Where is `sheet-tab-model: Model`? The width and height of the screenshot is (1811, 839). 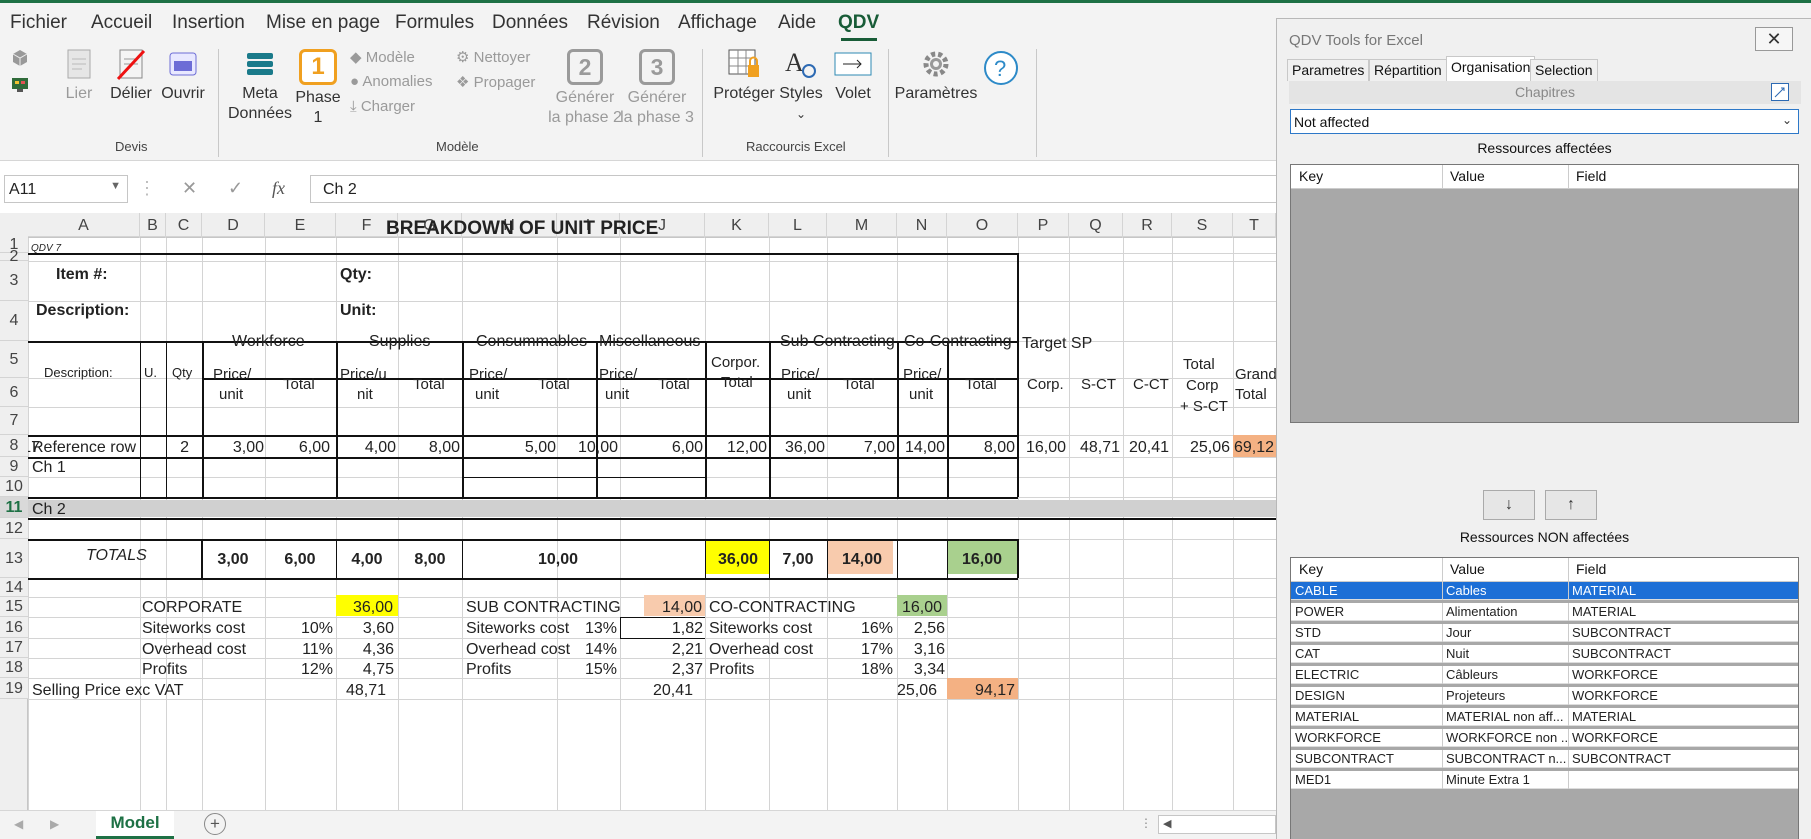
sheet-tab-model: Model is located at coordinates (135, 825).